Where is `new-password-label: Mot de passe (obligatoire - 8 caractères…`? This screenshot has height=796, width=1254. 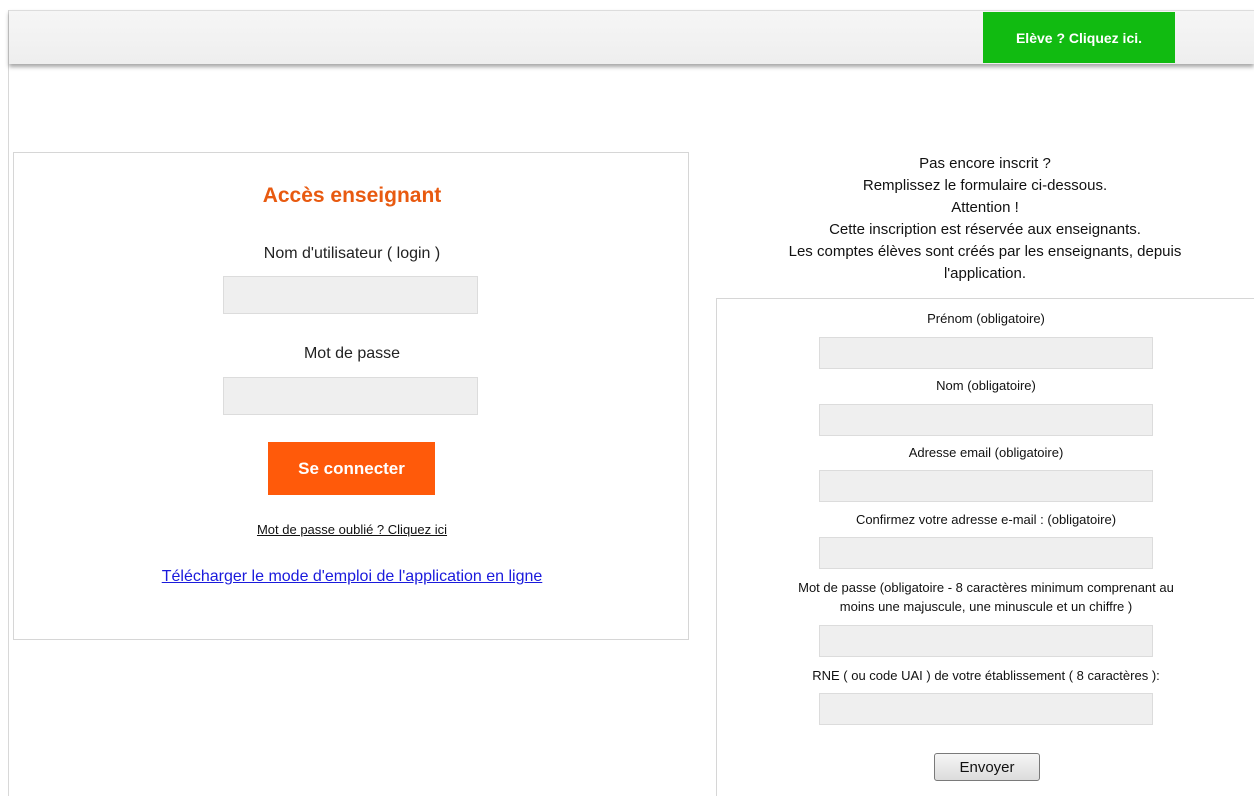
new-password-label: Mot de passe (obligatoire - 8 caractères… is located at coordinates (986, 587).